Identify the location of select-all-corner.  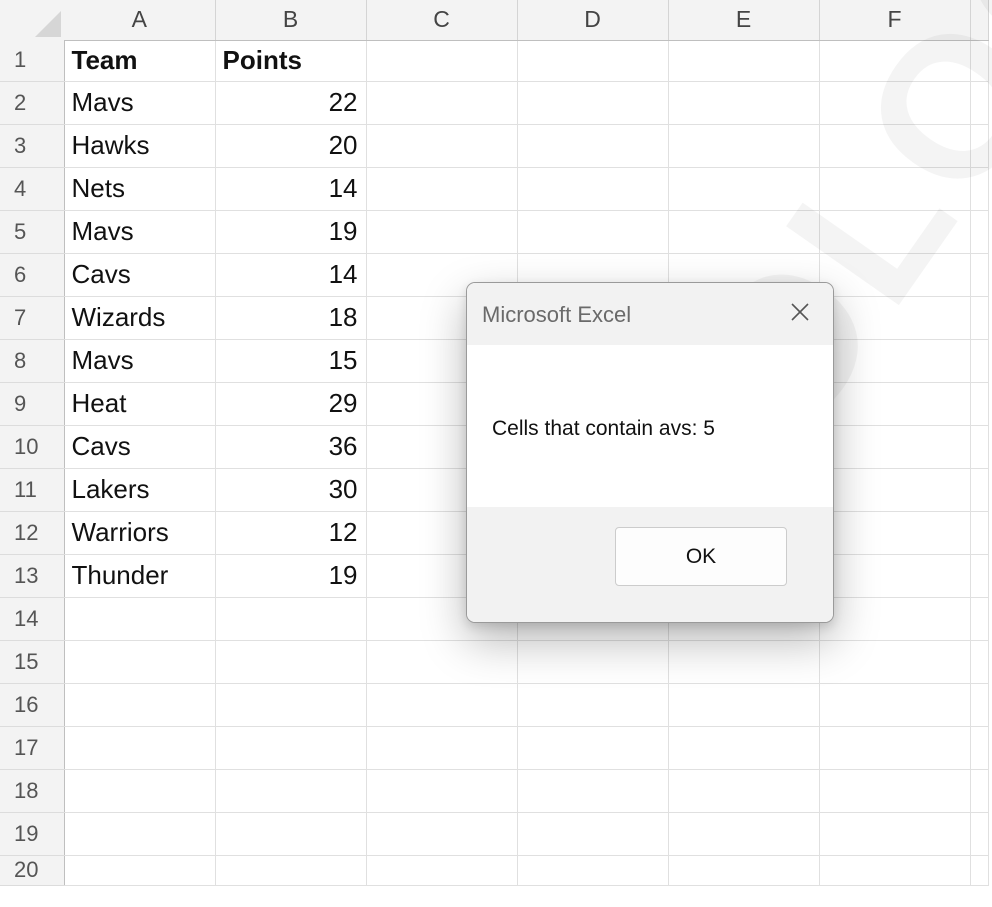
(32, 20).